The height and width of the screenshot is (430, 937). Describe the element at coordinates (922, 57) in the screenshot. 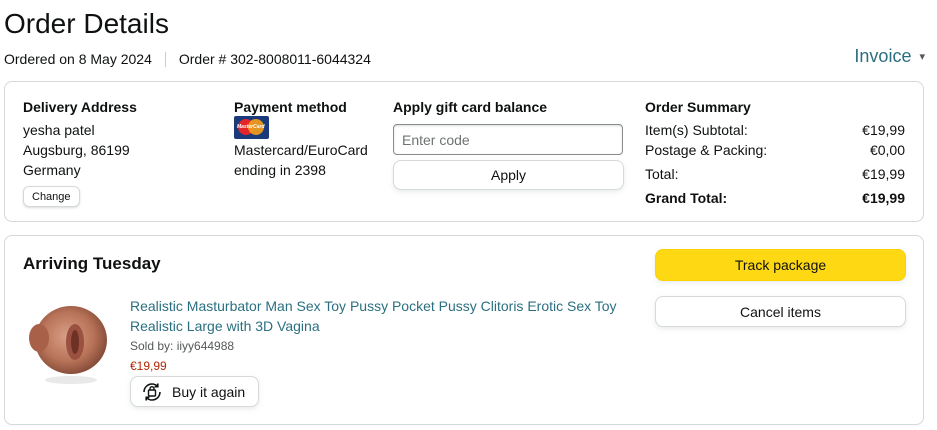

I see `chevron-down-icon: ▾` at that location.